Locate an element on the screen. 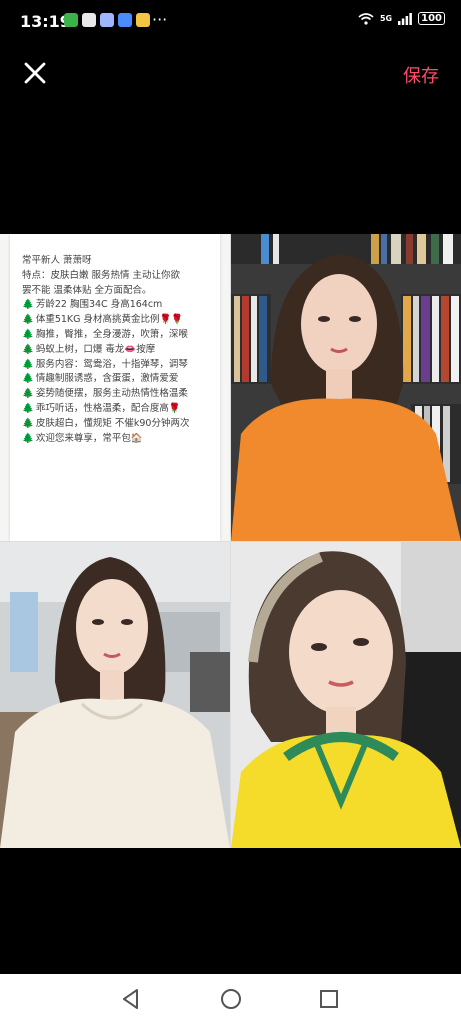 Image resolution: width=461 pixels, height=1024 pixels. note-line: 🌲 胸推，臀推，全身漫游，吹箫，深喉 is located at coordinates (117, 335).